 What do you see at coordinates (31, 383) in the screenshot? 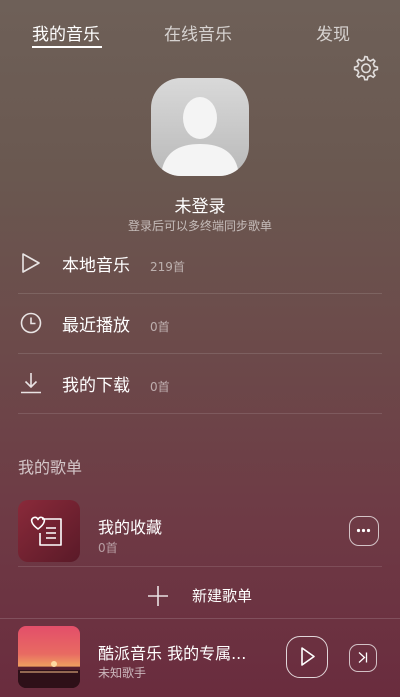
I see `download-icon` at bounding box center [31, 383].